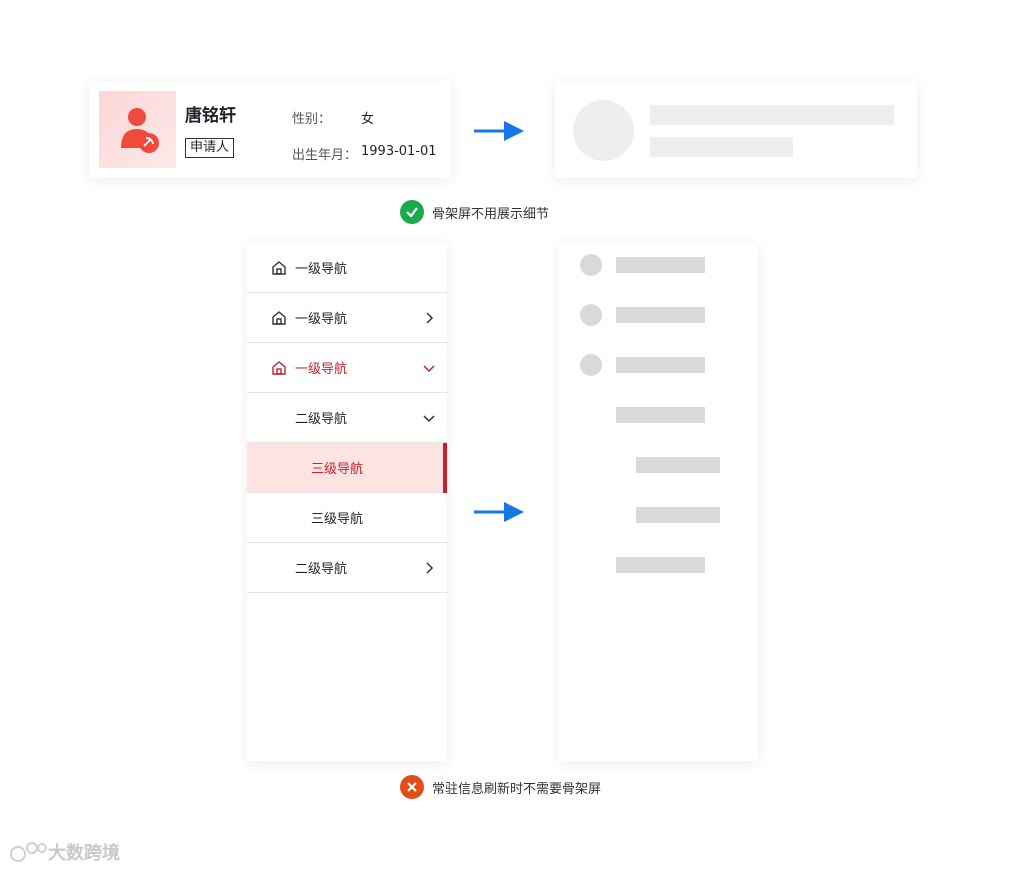 Image resolution: width=1010 pixels, height=872 pixels. Describe the element at coordinates (368, 119) in the screenshot. I see `gender-value: 女` at that location.